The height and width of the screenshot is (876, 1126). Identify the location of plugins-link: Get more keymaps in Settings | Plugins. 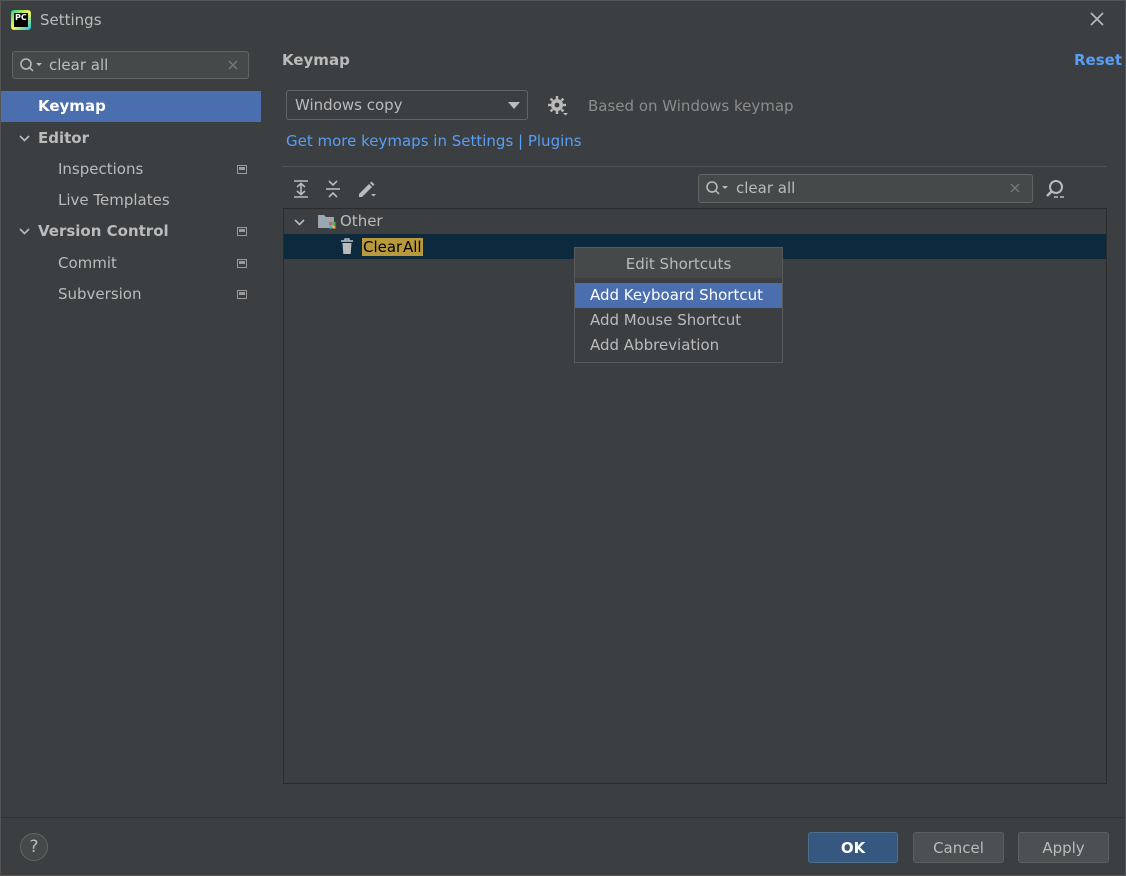
(434, 141).